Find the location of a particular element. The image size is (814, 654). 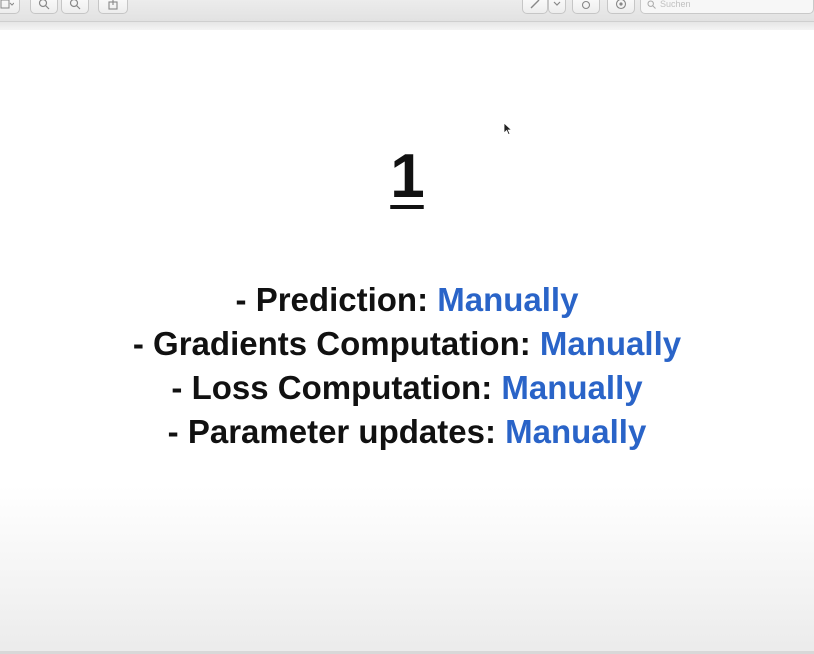

rotate-button is located at coordinates (586, 7).